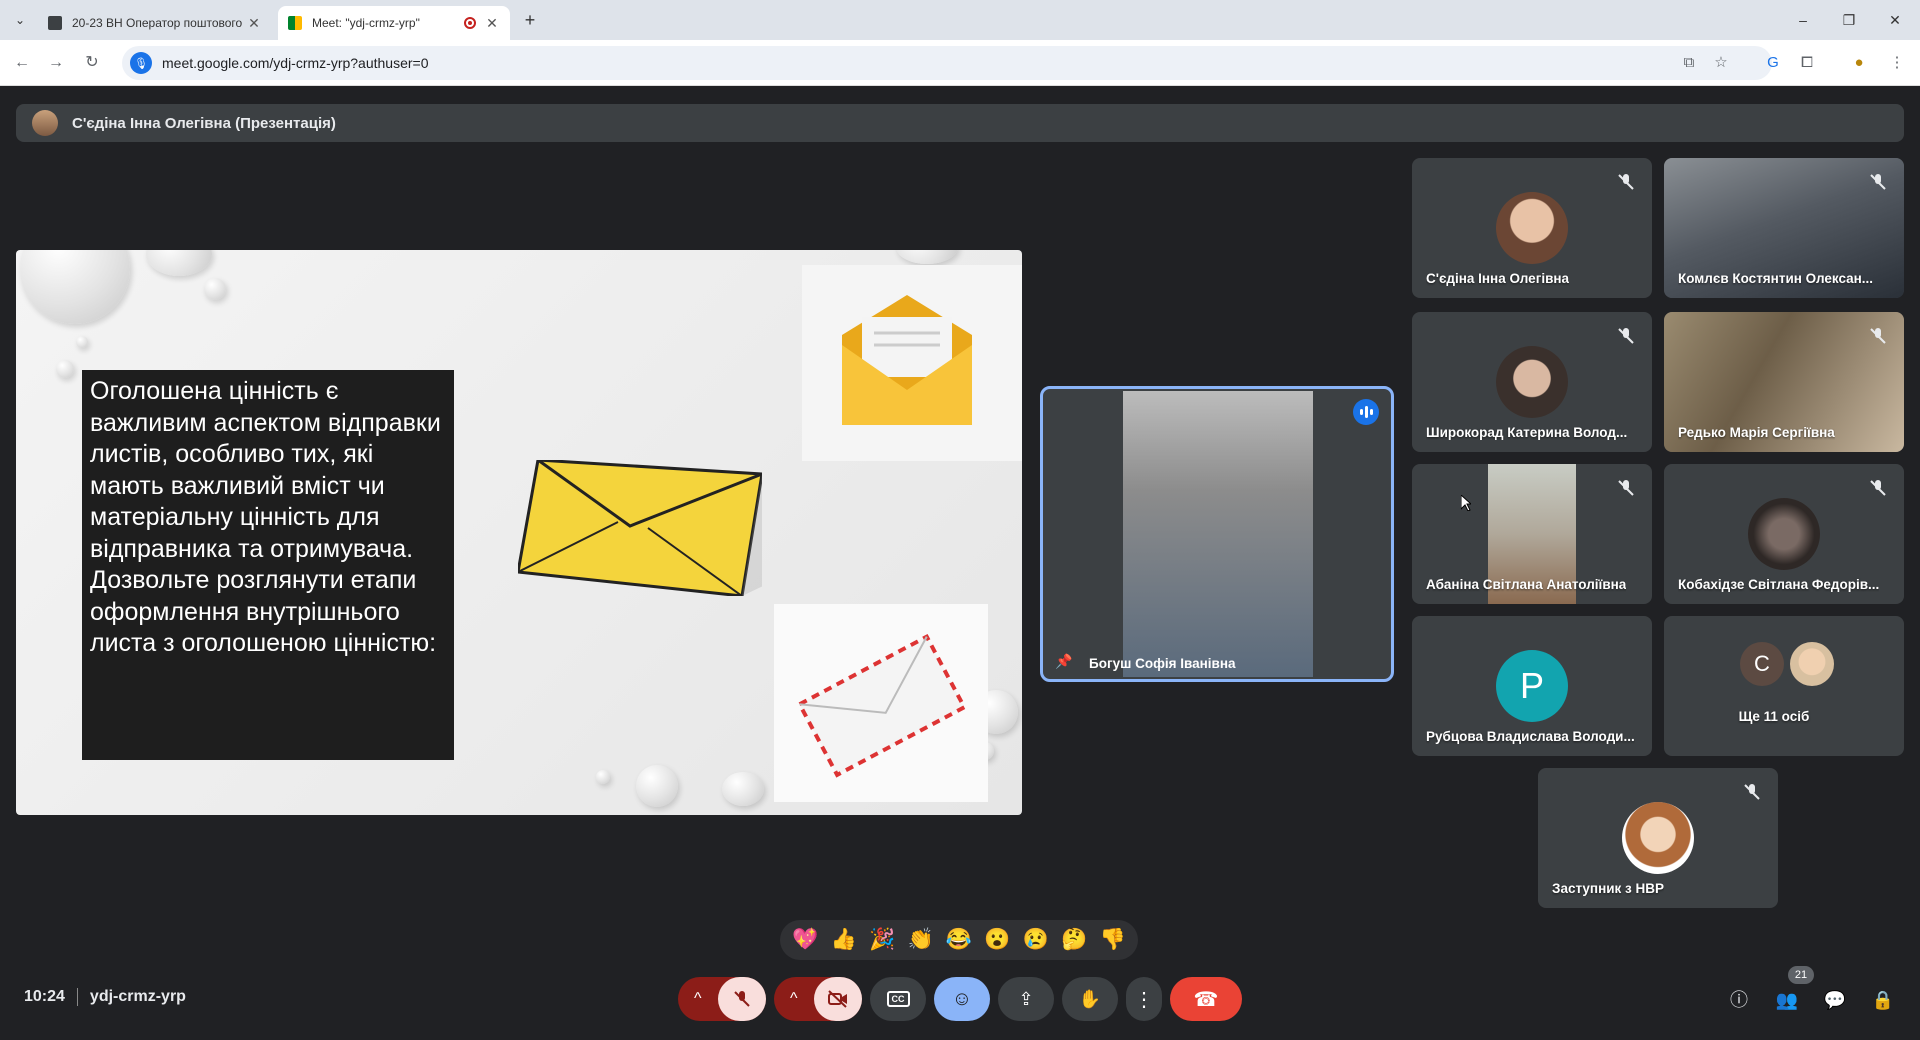 This screenshot has width=1920, height=1040. What do you see at coordinates (1773, 63) in the screenshot?
I see `translate-icon: G` at bounding box center [1773, 63].